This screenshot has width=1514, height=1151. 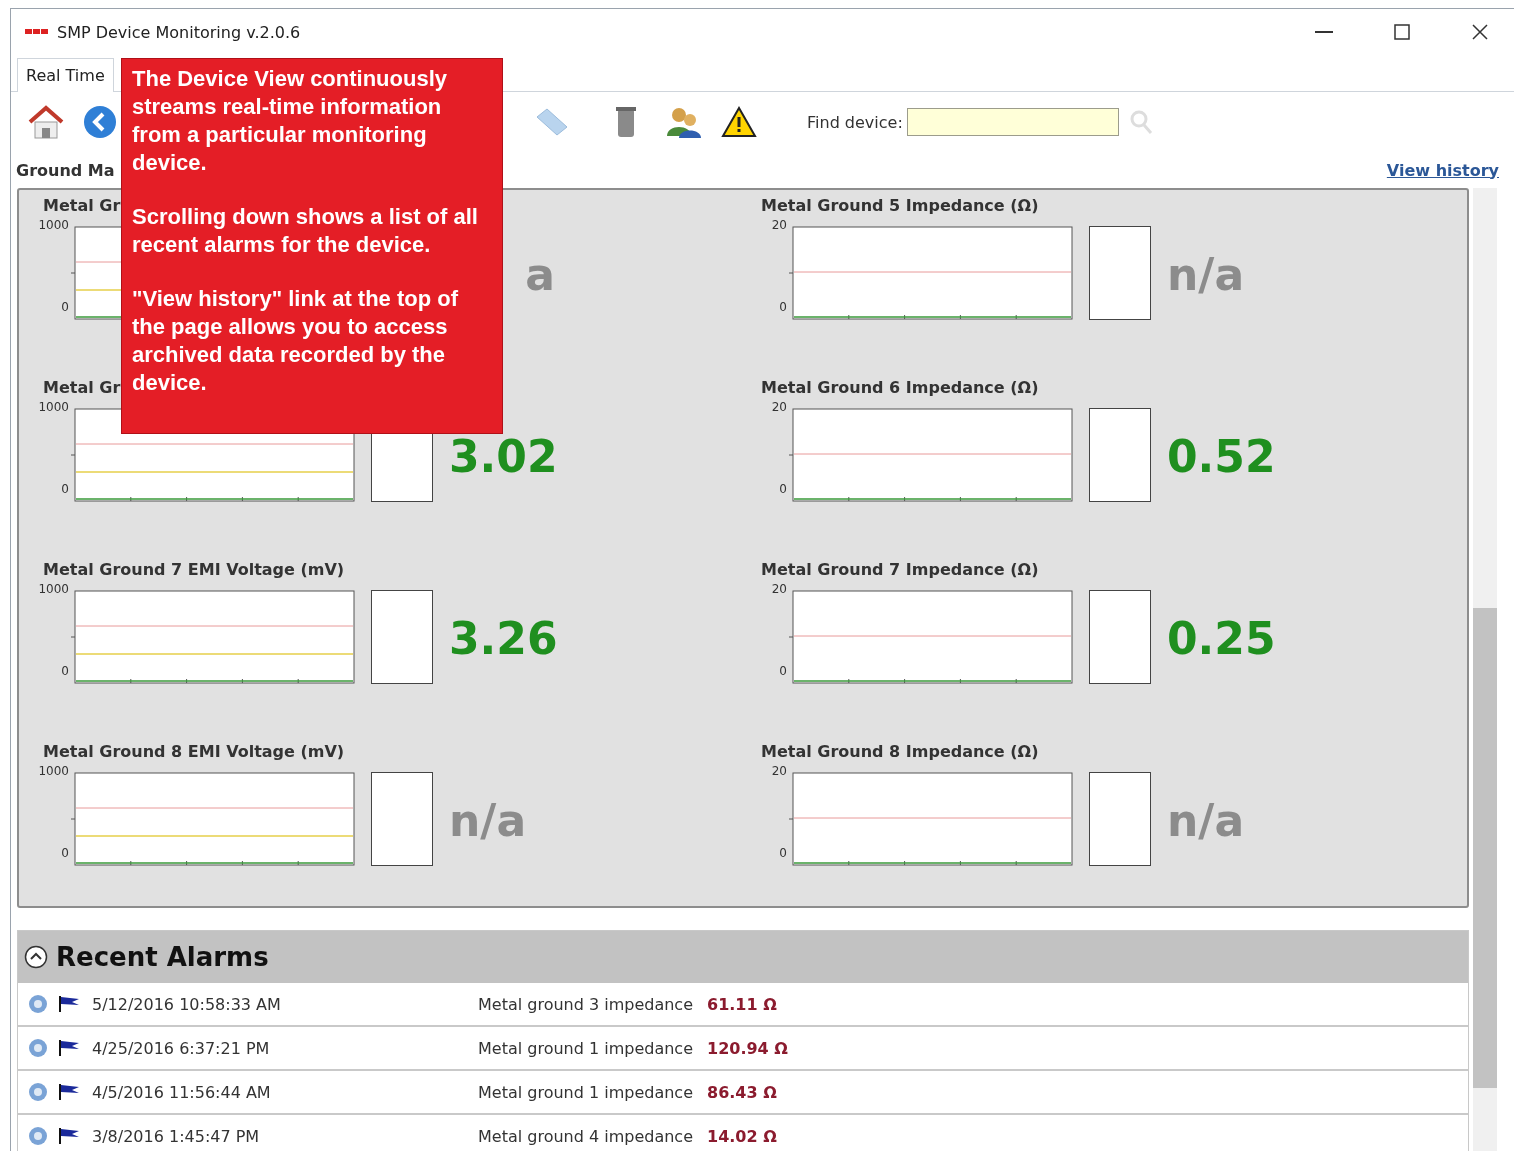 What do you see at coordinates (900, 388) in the screenshot?
I see `chart-title: Metal Ground 6 Impedance (Ω)` at bounding box center [900, 388].